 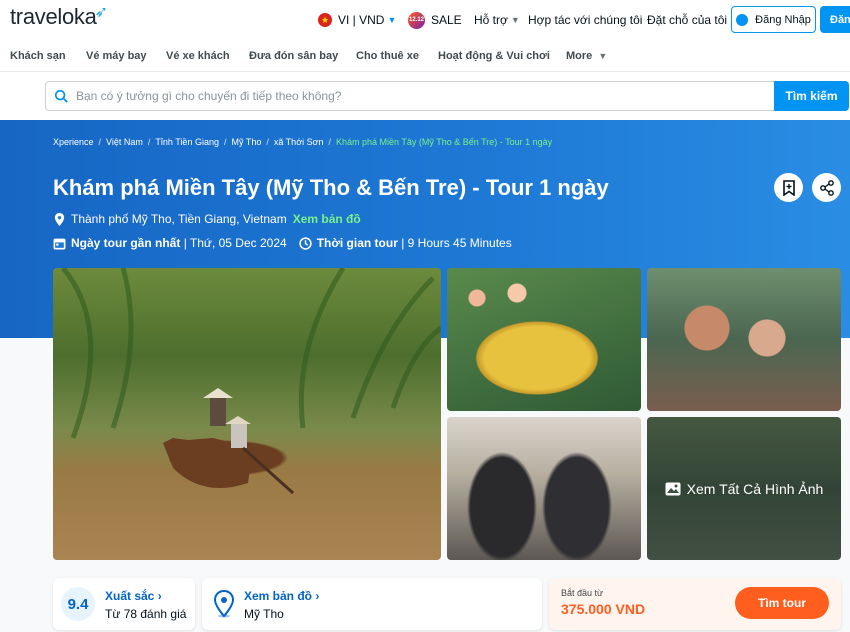 What do you see at coordinates (603, 609) in the screenshot?
I see `price-value: 375.000 VND` at bounding box center [603, 609].